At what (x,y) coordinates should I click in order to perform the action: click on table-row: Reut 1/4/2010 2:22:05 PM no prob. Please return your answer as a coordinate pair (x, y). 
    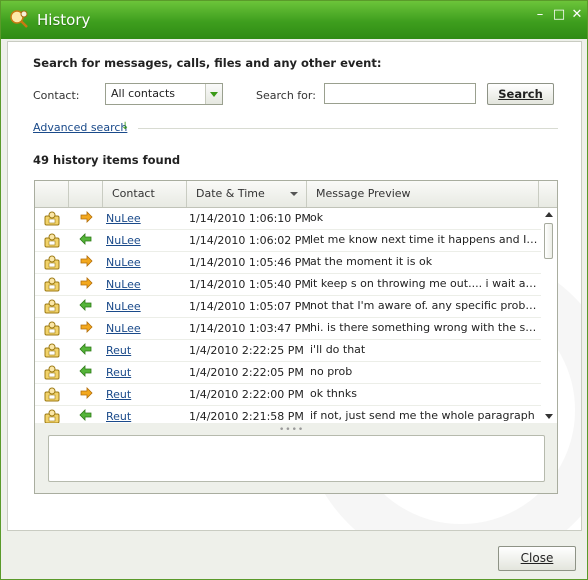
    Looking at the image, I should click on (288, 373).